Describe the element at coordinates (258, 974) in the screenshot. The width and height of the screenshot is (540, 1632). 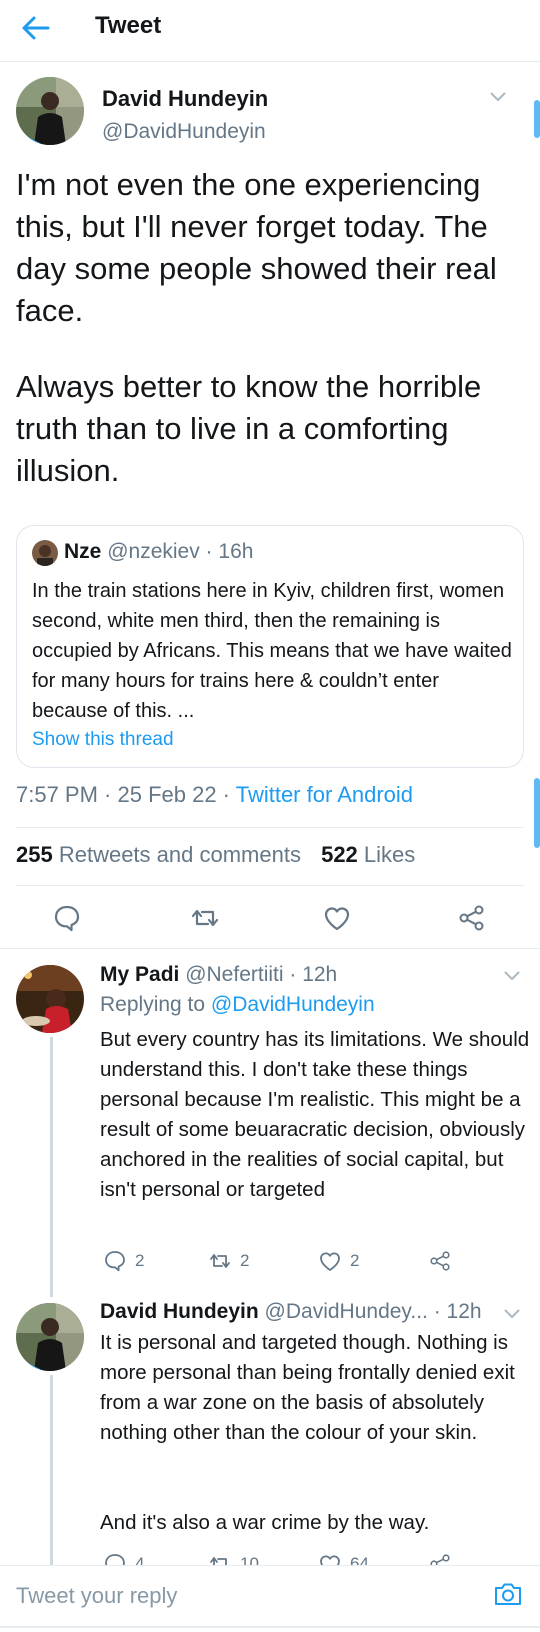
I see `reply-handle-time: @Nefertiiti · 12h` at that location.